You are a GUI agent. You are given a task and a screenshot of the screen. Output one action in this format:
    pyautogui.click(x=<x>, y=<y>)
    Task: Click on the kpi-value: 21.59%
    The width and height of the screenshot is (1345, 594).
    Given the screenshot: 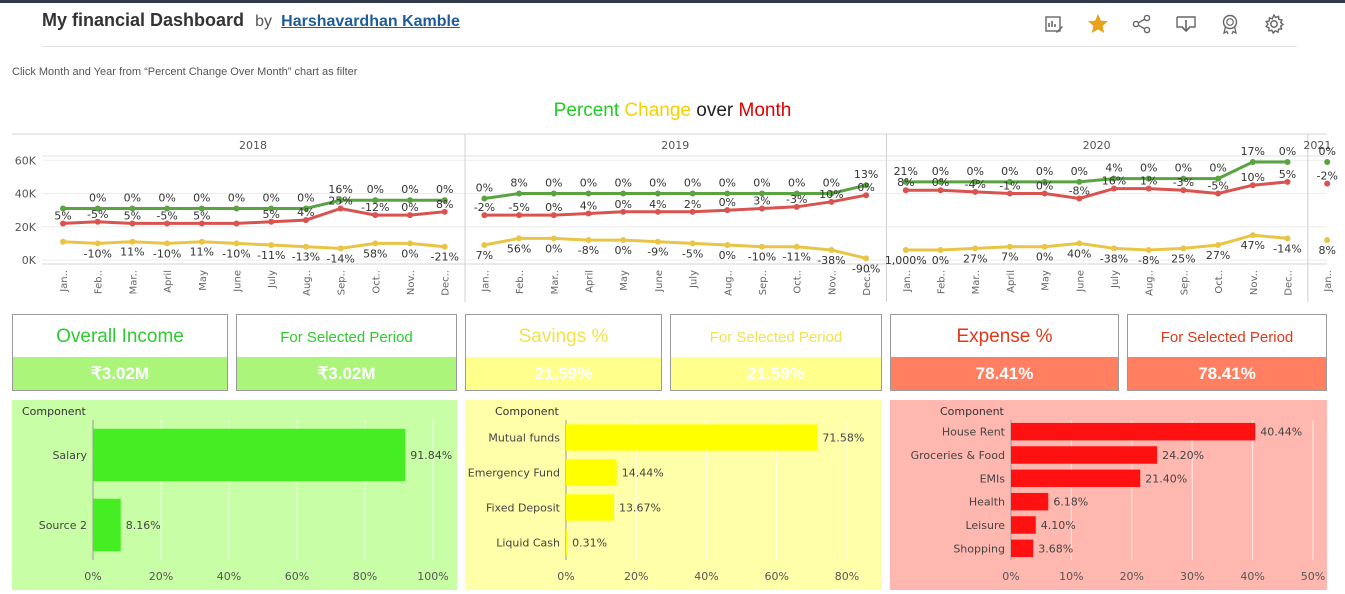 What is the action you would take?
    pyautogui.click(x=776, y=373)
    